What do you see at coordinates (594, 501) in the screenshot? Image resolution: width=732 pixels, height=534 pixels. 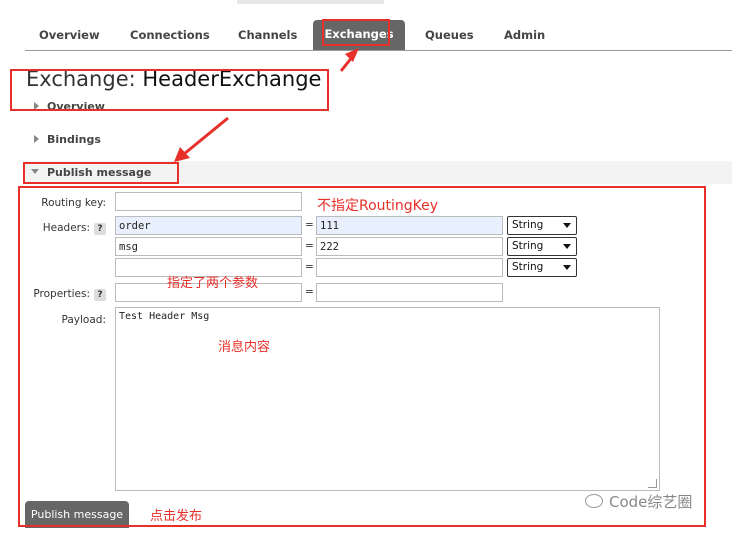 I see `wechat-icon` at bounding box center [594, 501].